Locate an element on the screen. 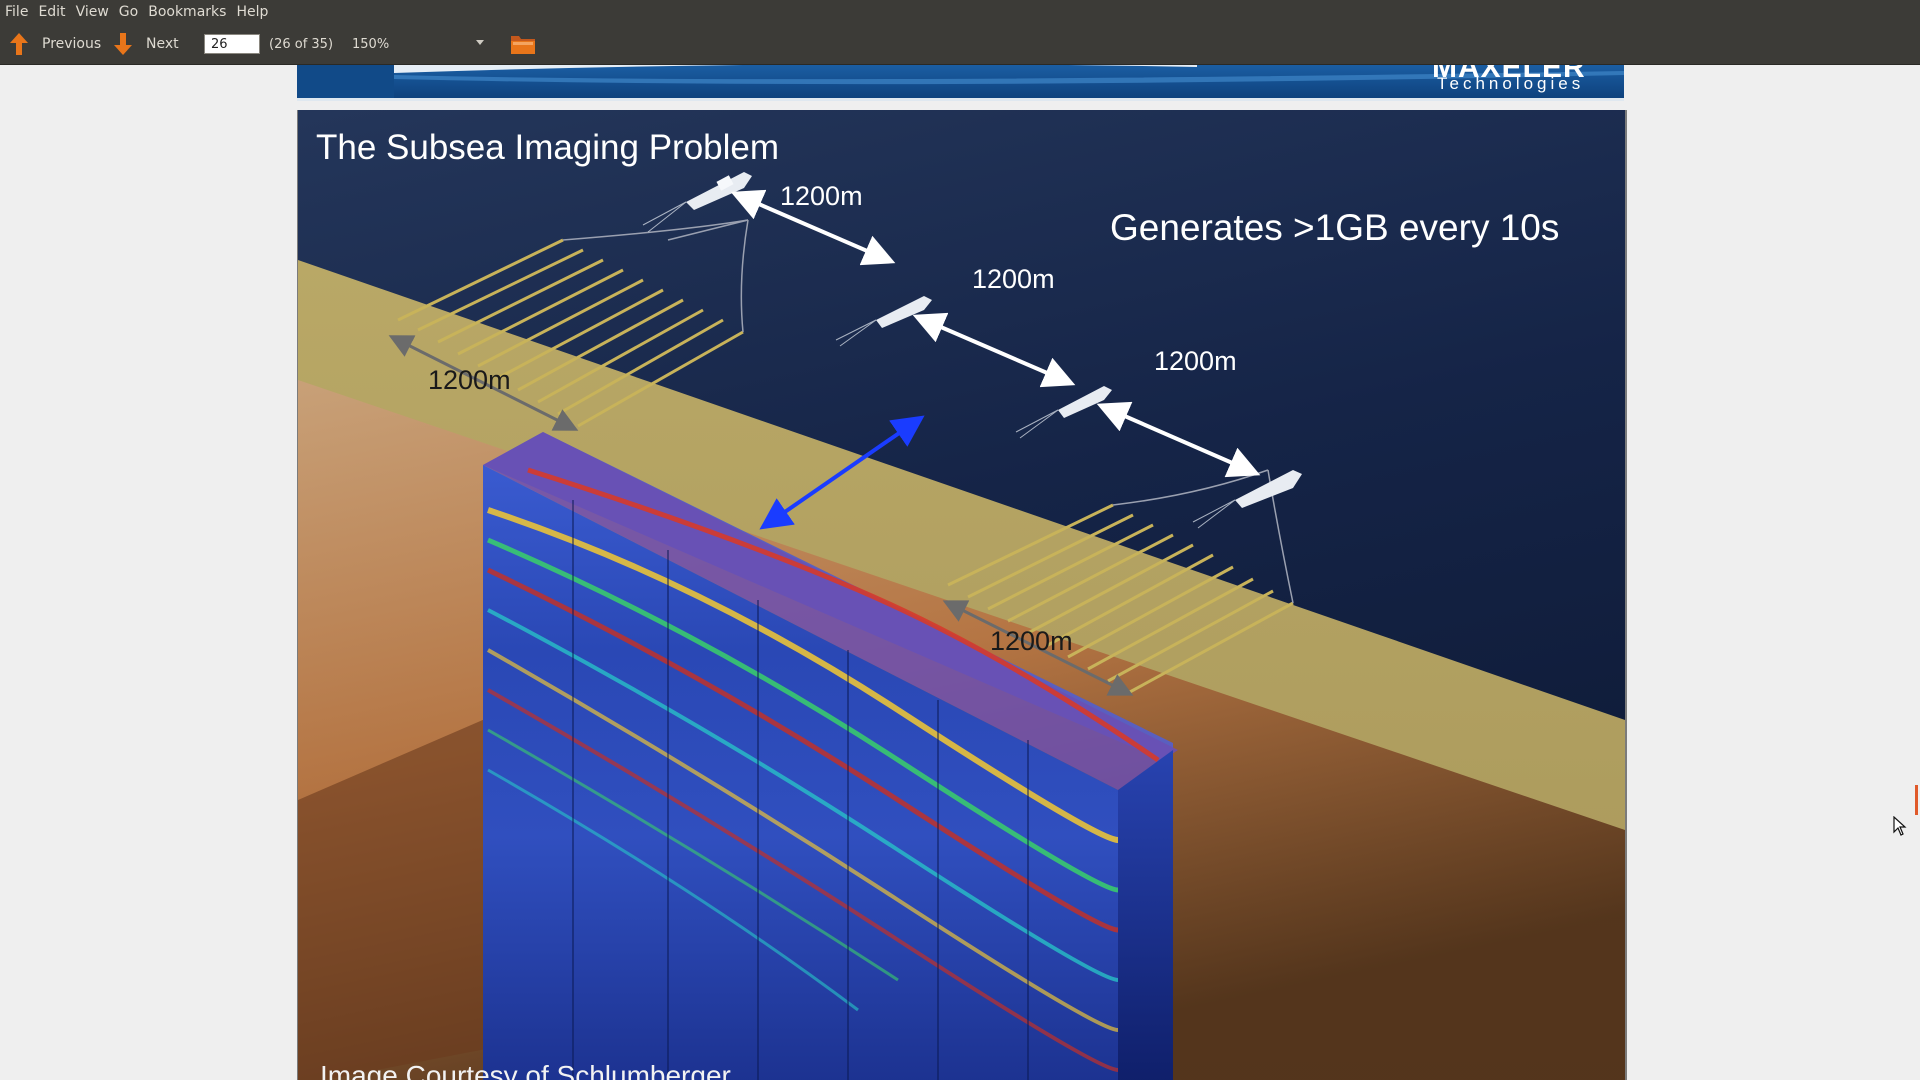 This screenshot has height=1080, width=1920. mouse-pointer-icon is located at coordinates (1900, 826).